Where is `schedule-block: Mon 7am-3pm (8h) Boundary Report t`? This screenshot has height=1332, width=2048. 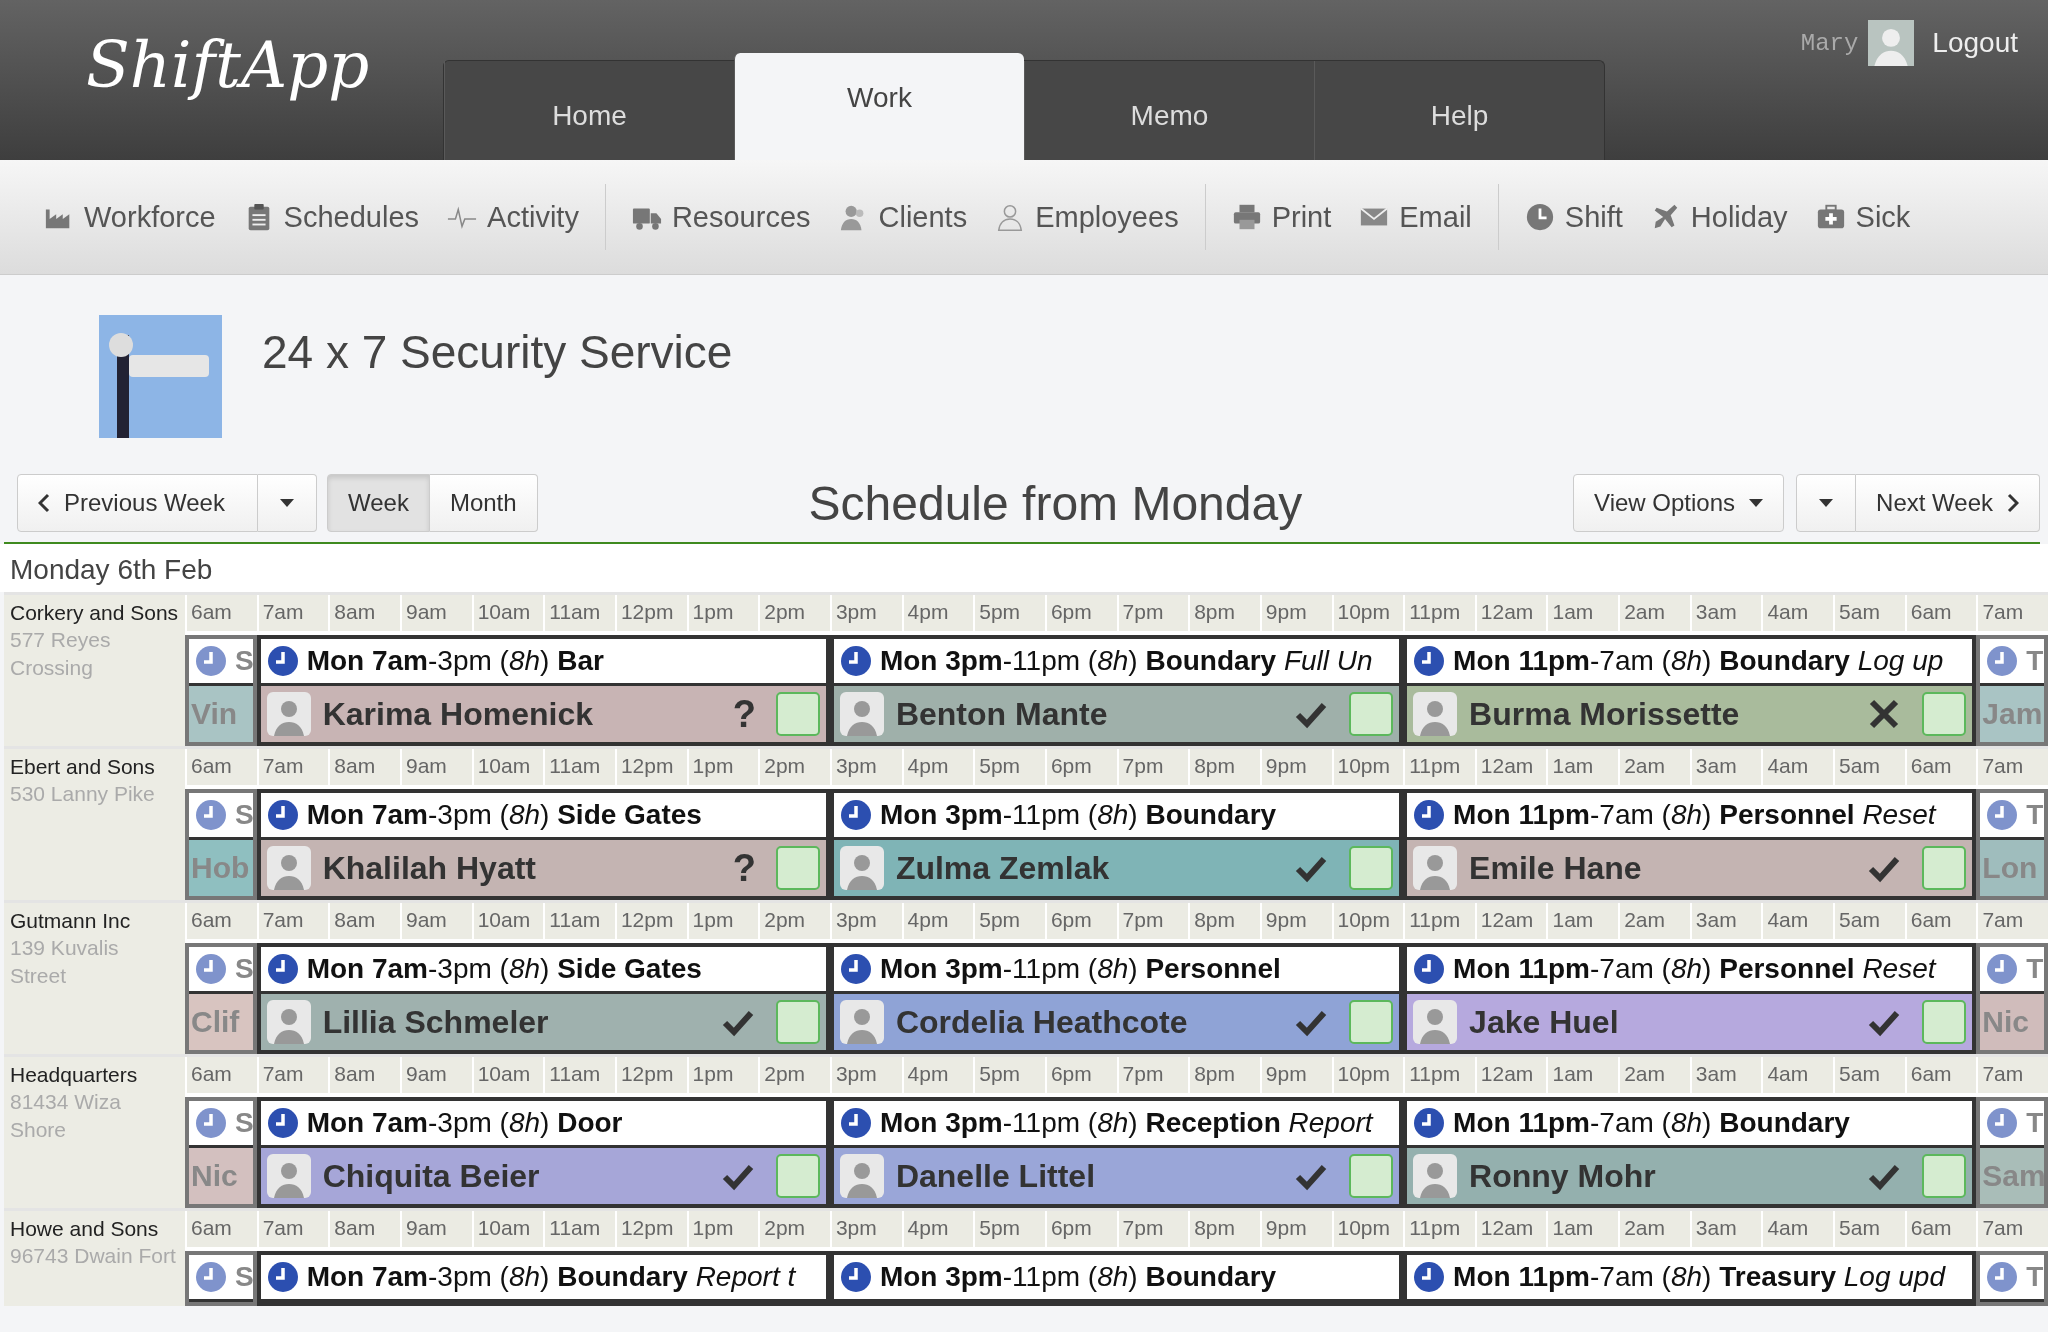
schedule-block: Mon 7am-3pm (8h) Boundary Report t is located at coordinates (543, 1278).